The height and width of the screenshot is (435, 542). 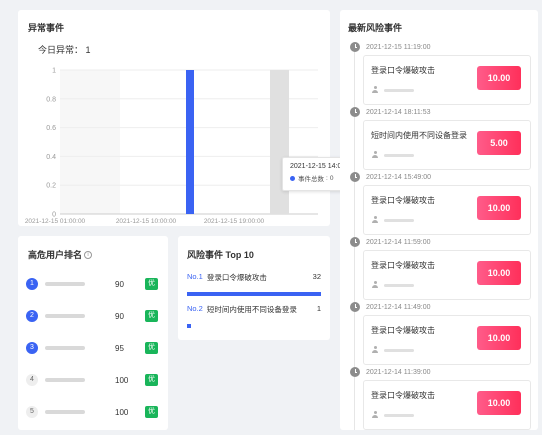 I want to click on user-rank-row: 4 100 优, so click(x=96, y=380).